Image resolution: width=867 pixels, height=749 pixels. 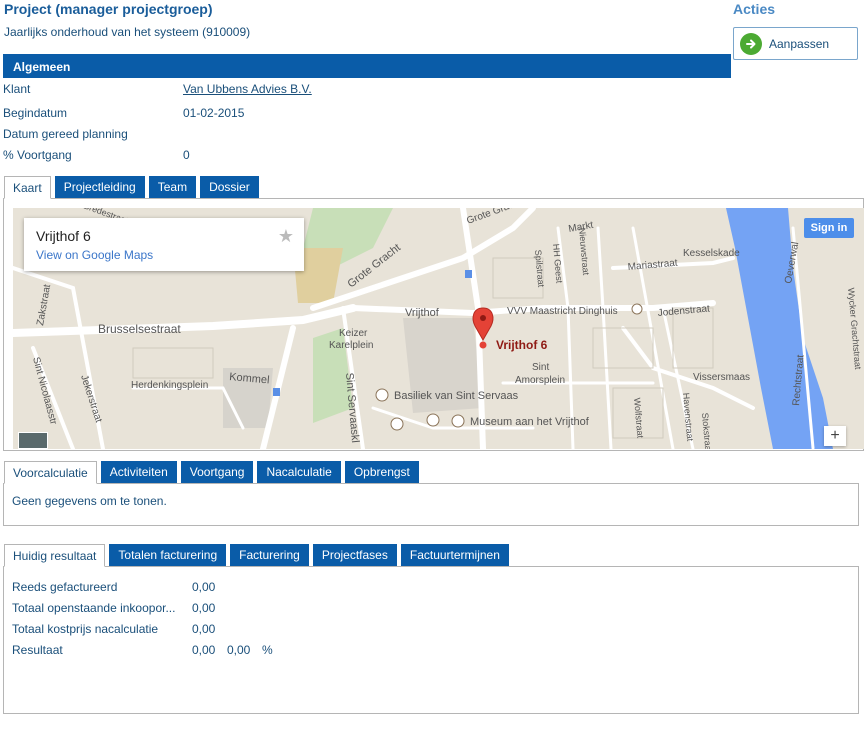 What do you see at coordinates (204, 608) in the screenshot?
I see `result-value-openstaande-inkoop: 0,00` at bounding box center [204, 608].